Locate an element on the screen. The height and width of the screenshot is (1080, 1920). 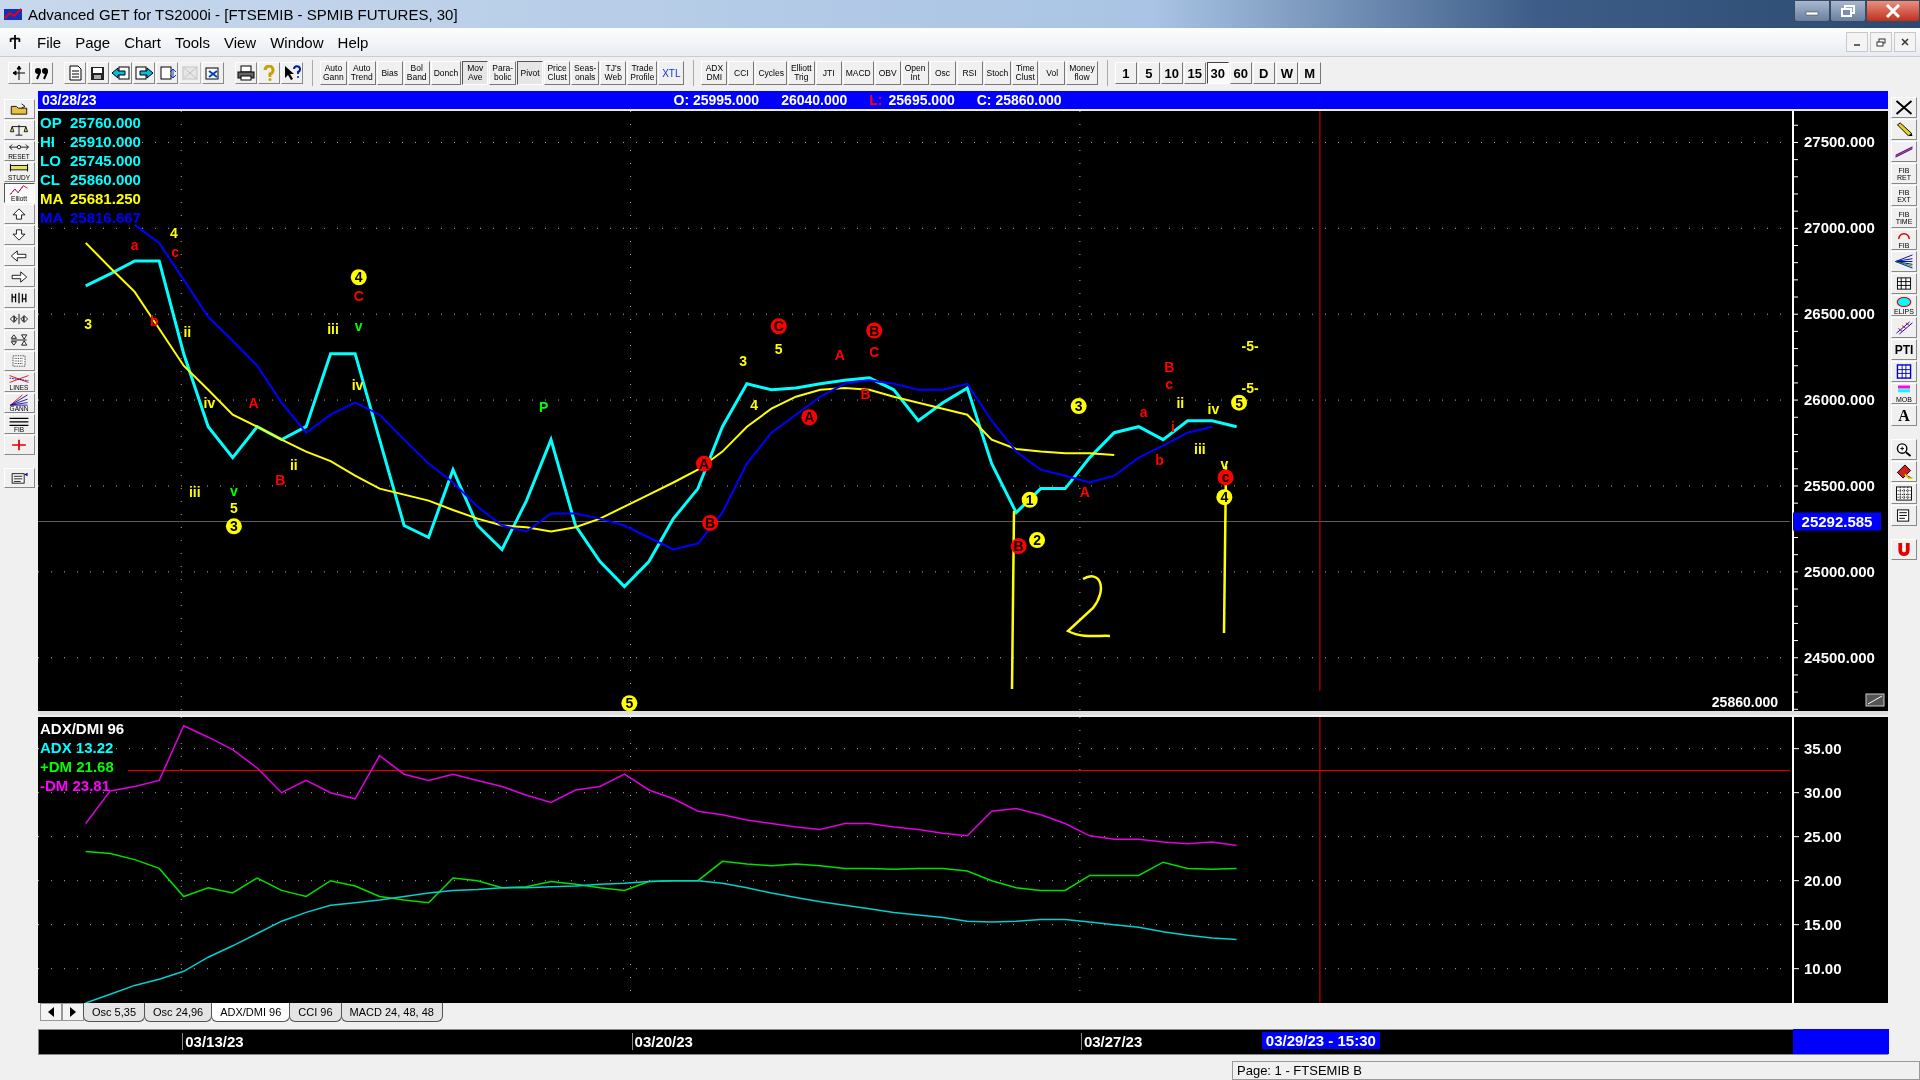
menu-item: File is located at coordinates (49, 42).